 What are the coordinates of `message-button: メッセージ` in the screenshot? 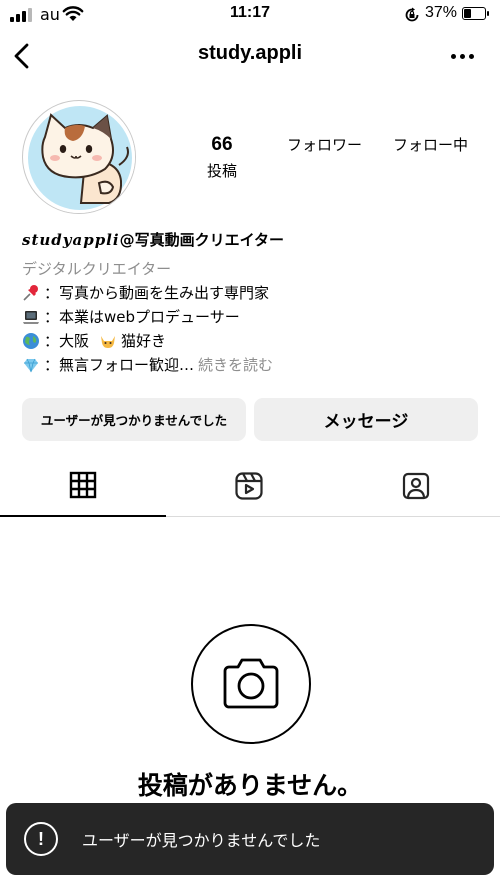 It's located at (366, 419).